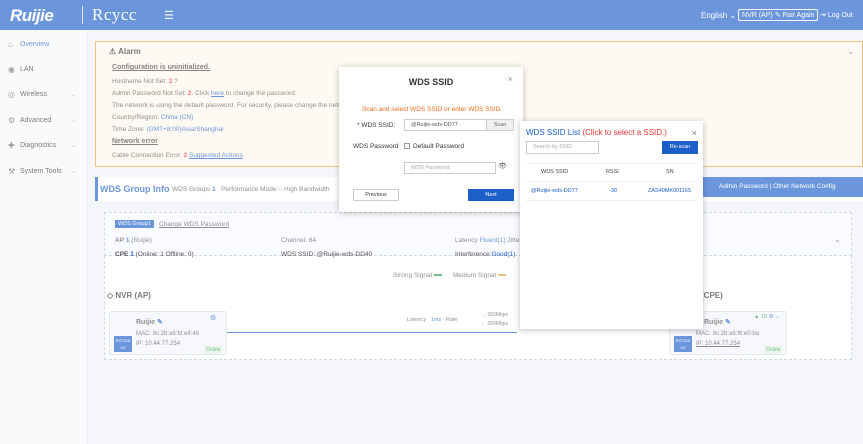  What do you see at coordinates (376, 195) in the screenshot?
I see `previous-button: Previous` at bounding box center [376, 195].